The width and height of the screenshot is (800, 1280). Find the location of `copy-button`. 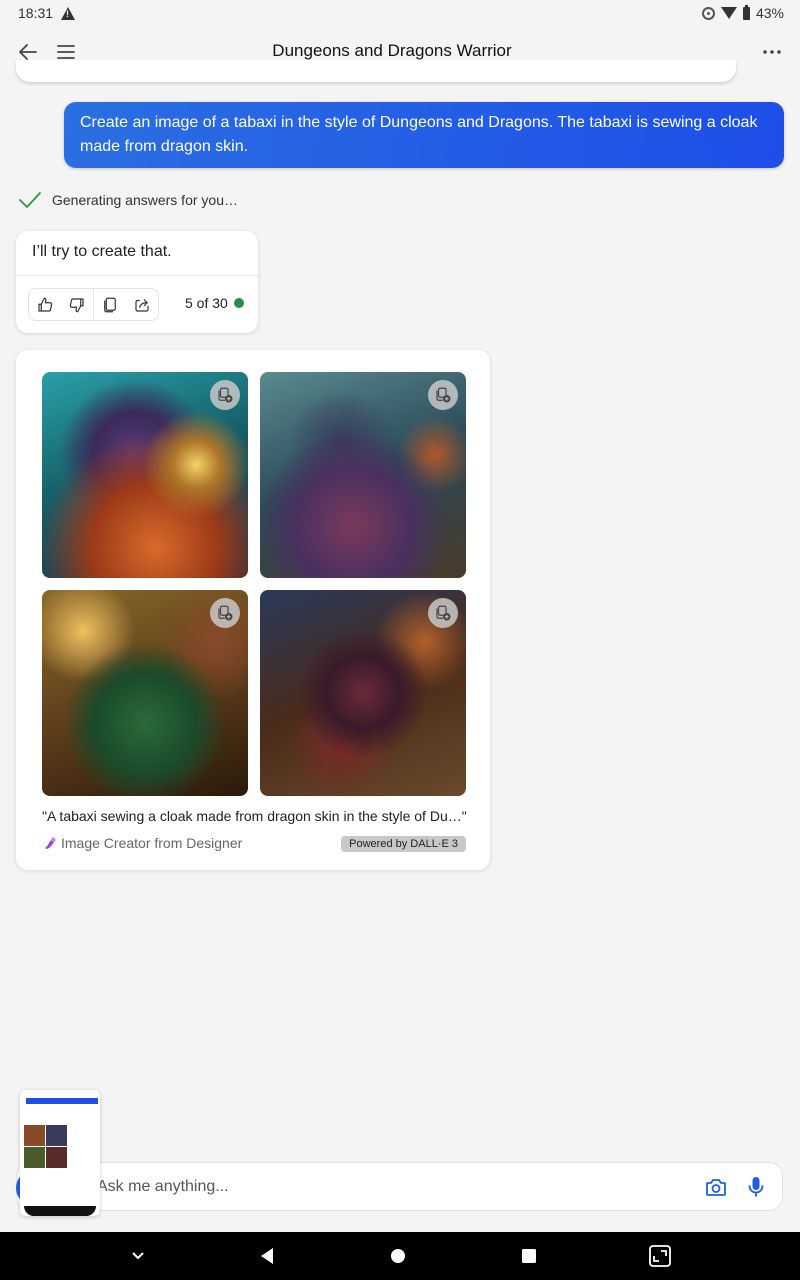

copy-button is located at coordinates (110, 304).